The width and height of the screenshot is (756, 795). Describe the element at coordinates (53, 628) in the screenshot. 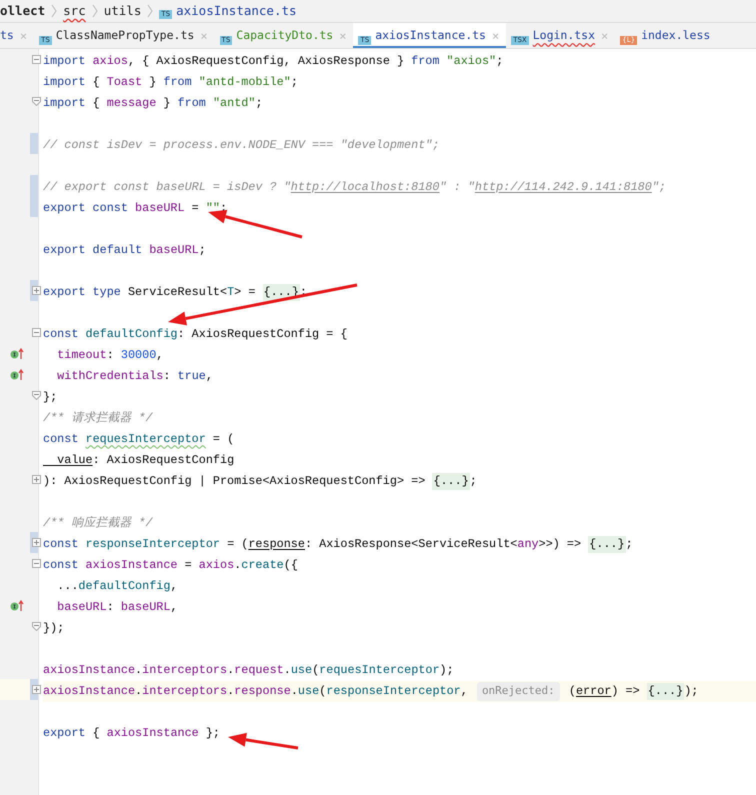

I see `code-text: });` at that location.